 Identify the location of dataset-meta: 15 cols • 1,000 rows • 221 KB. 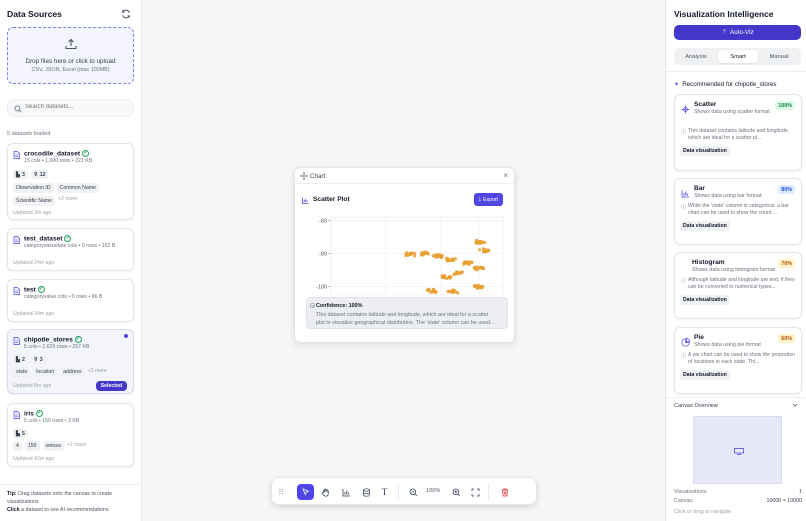
(58, 161).